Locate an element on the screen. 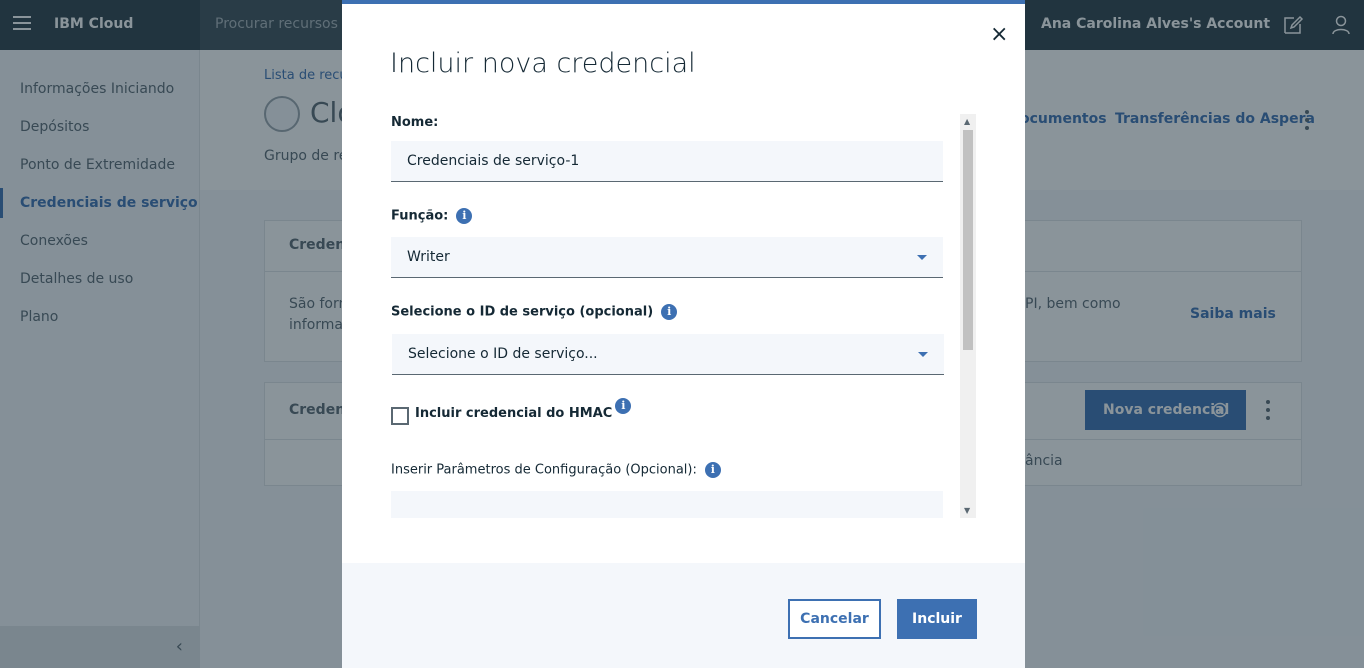  service-id-label-row: Selecione o ID de serviço (opcional) i is located at coordinates (534, 312).